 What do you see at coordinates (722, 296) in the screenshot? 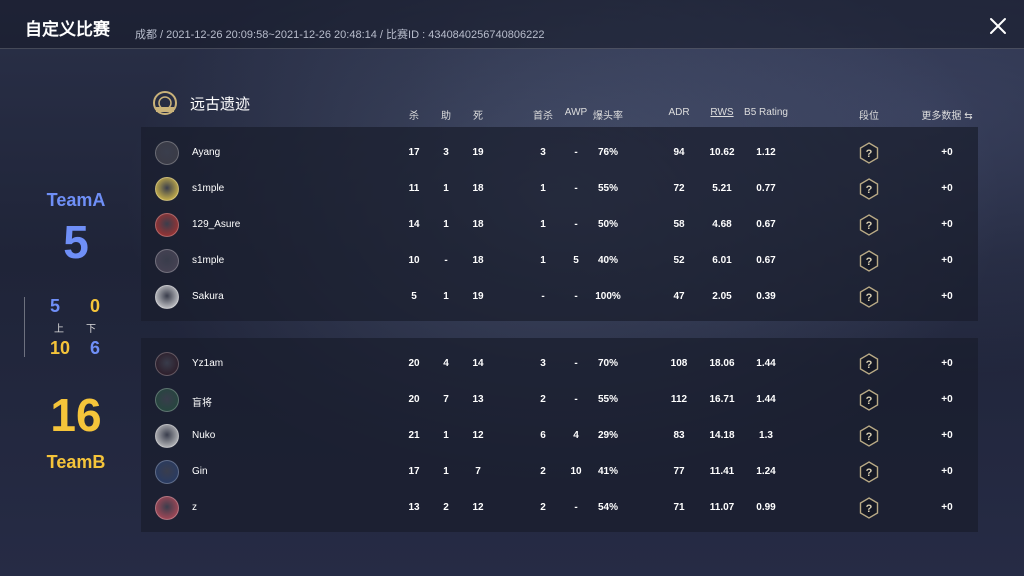
I see `stat-rws: 2.05` at bounding box center [722, 296].